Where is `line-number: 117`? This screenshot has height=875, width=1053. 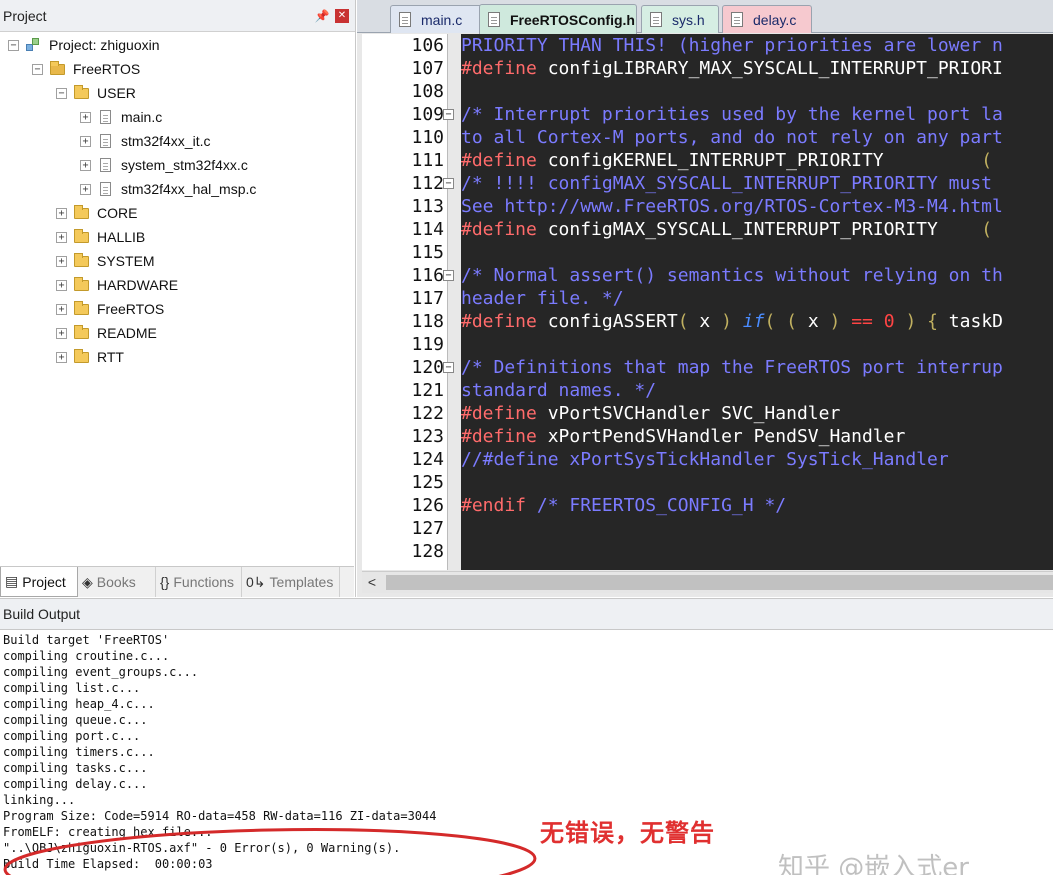
line-number: 117 is located at coordinates (405, 298).